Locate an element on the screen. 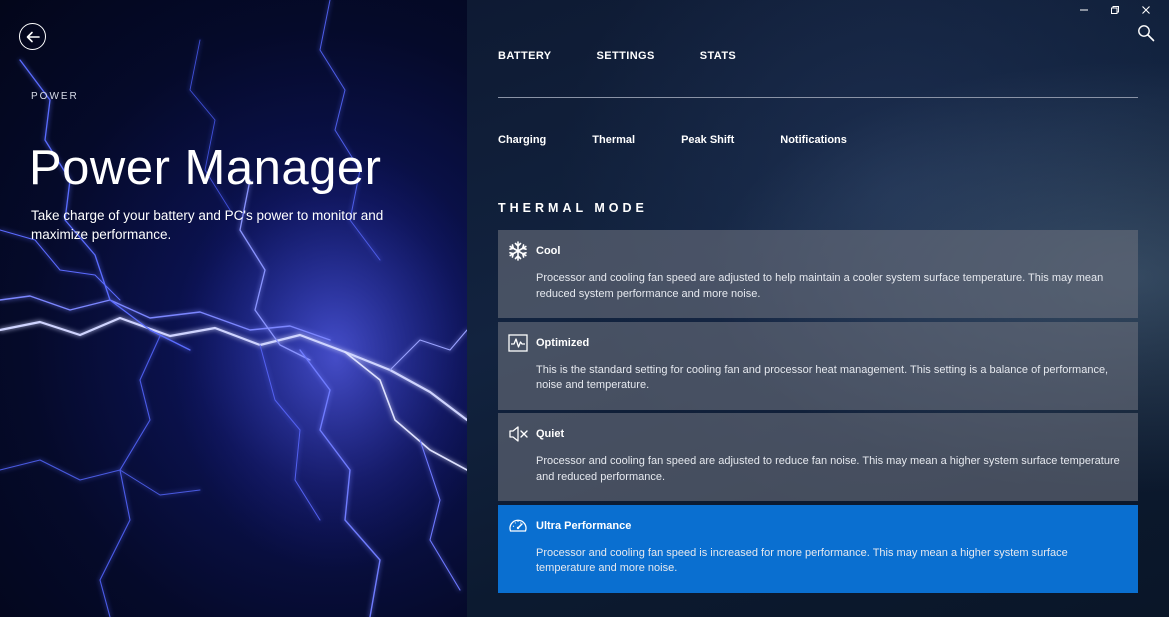 This screenshot has height=617, width=1169. restore-icon is located at coordinates (1114, 10).